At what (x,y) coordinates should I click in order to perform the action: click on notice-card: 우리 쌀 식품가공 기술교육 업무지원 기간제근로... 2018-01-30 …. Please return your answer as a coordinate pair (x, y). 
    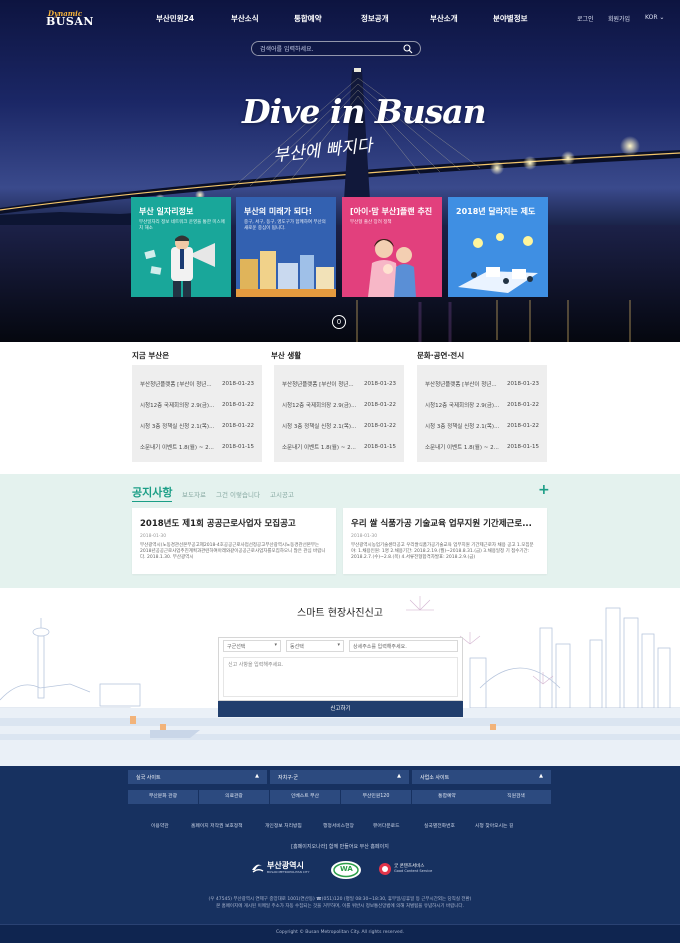
    Looking at the image, I should click on (445, 541).